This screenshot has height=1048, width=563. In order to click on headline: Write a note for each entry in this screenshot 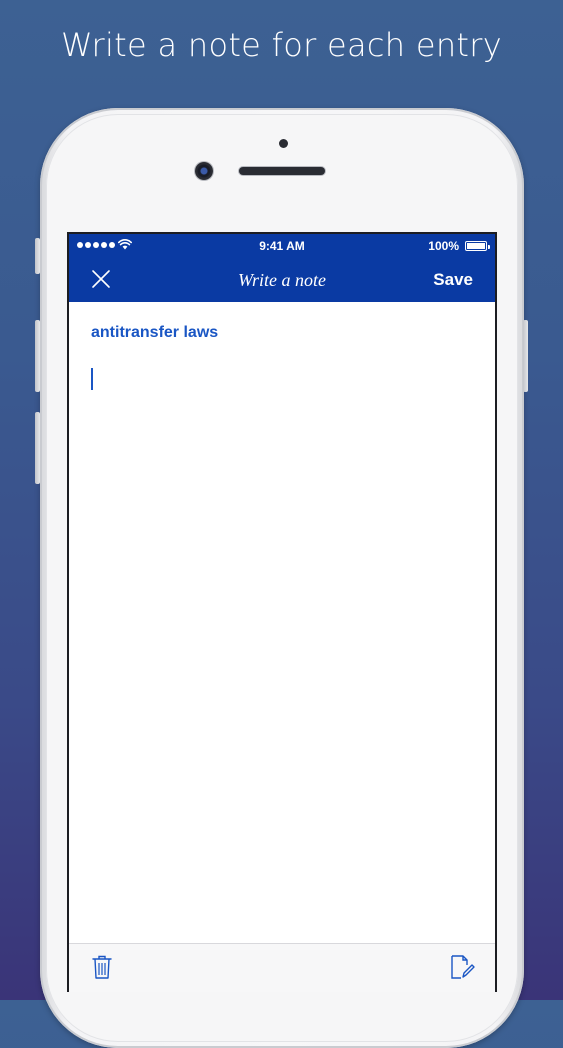, I will do `click(281, 45)`.